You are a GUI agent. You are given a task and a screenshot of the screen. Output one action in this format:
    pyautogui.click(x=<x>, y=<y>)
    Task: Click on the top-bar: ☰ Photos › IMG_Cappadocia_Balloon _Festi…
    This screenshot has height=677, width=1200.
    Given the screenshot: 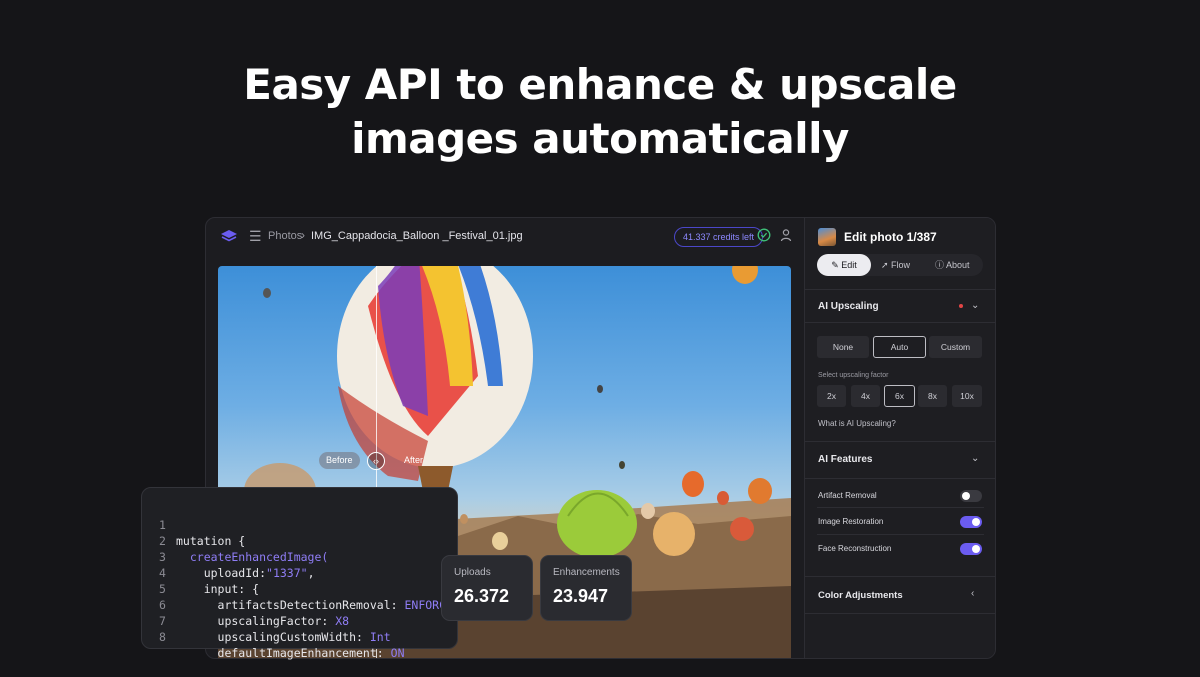 What is the action you would take?
    pyautogui.click(x=506, y=236)
    